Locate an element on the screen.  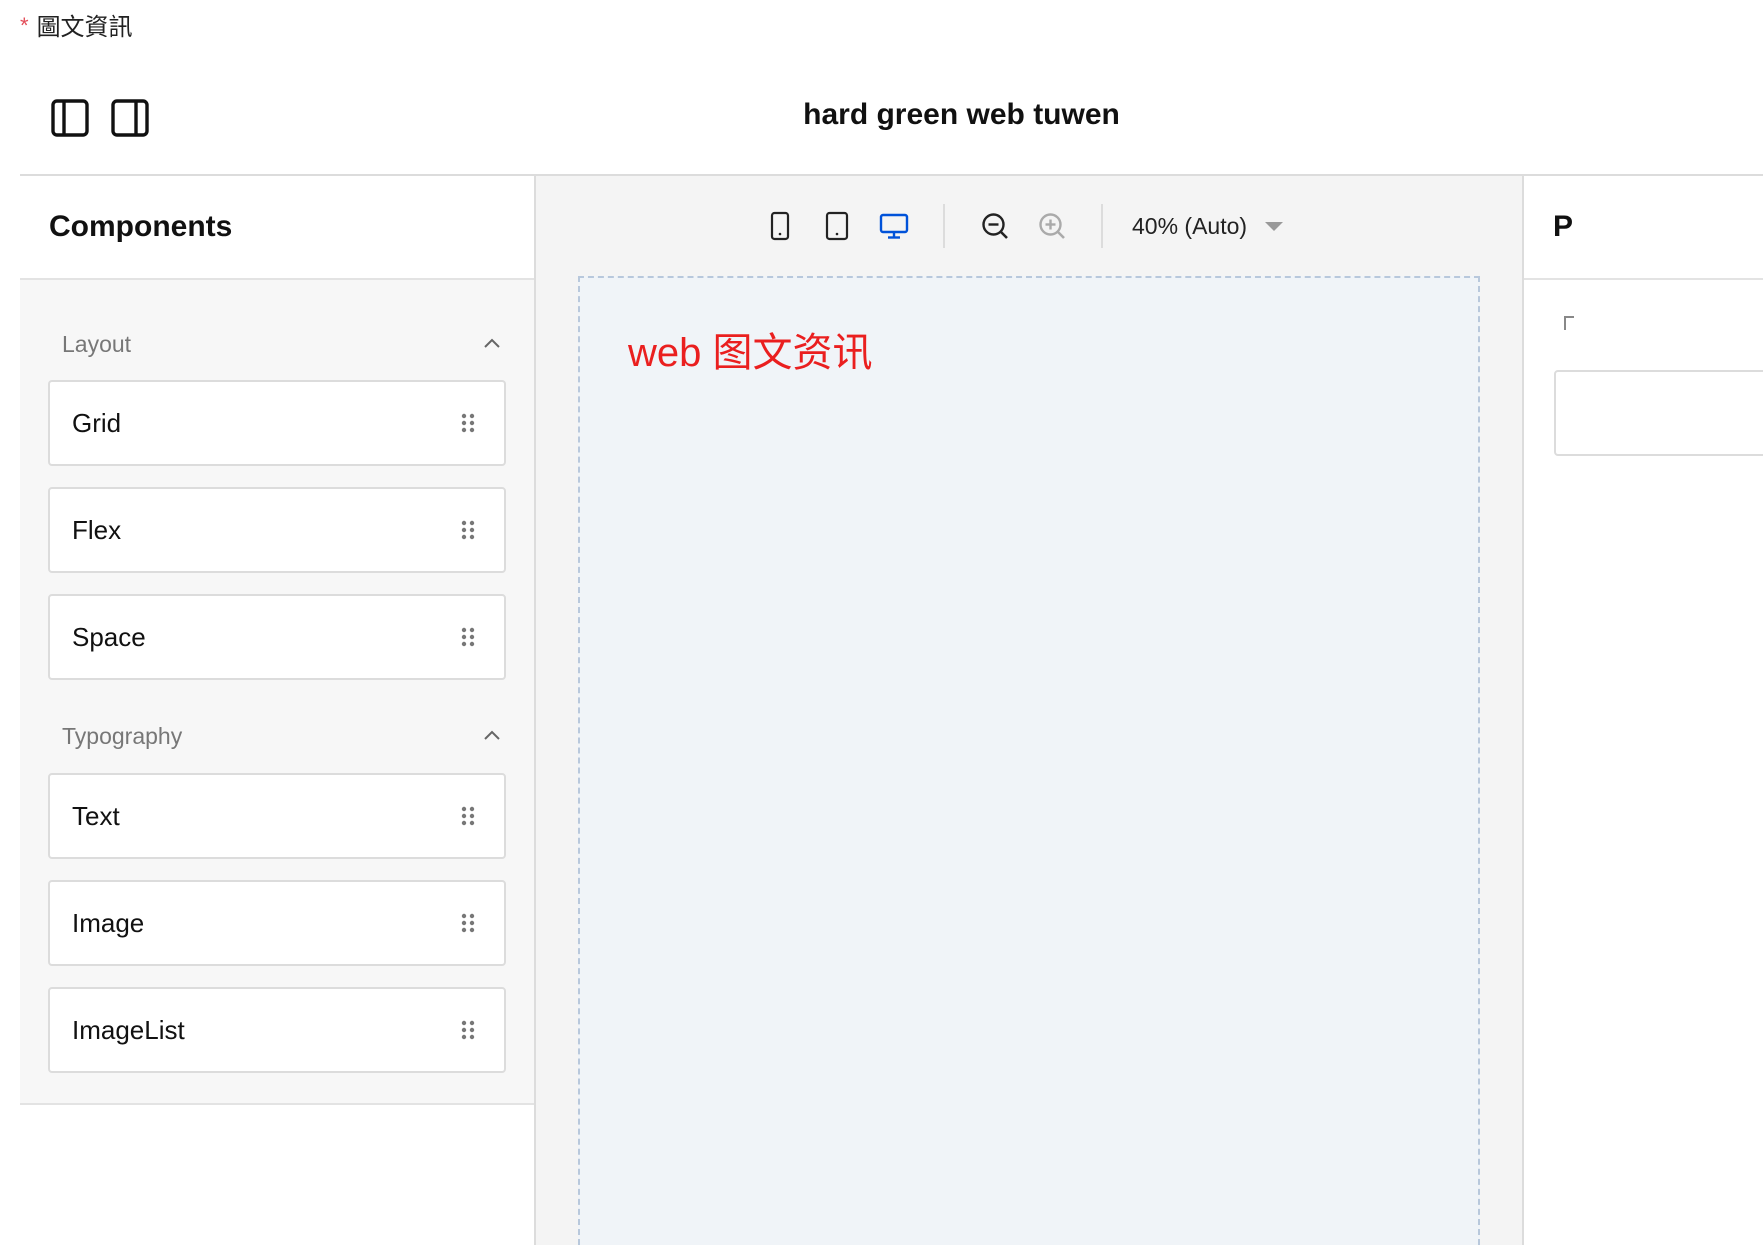
properties-panel: P is located at coordinates (1642, 710).